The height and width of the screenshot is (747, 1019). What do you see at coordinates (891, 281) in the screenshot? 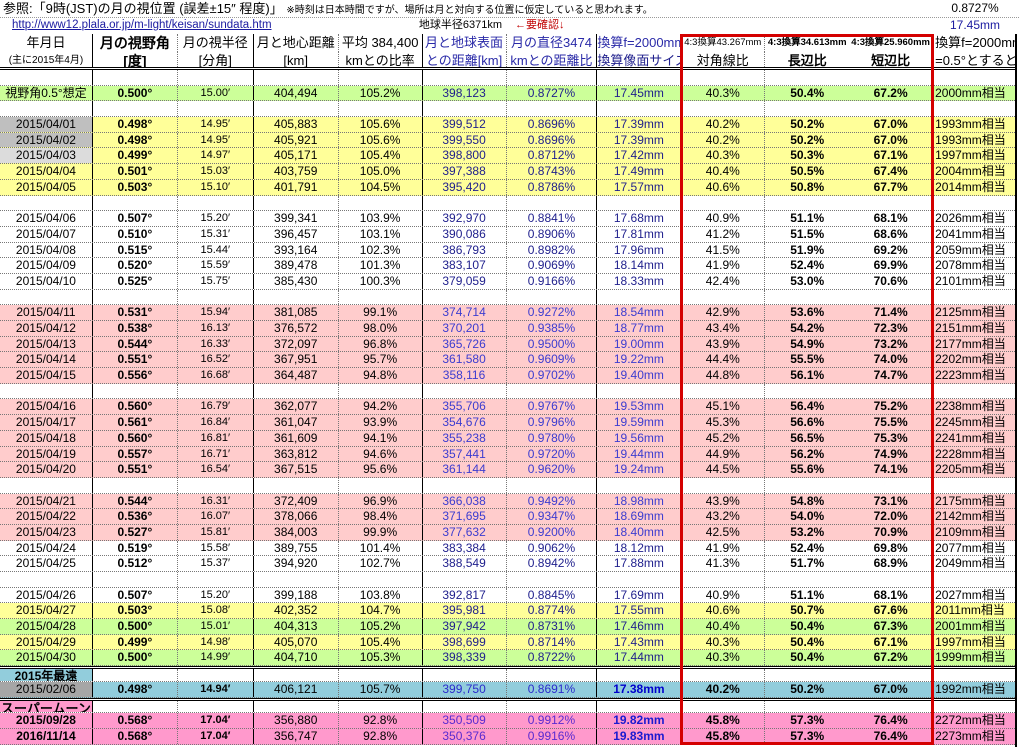
I see `cell-short-side-ratio: 70.6%` at bounding box center [891, 281].